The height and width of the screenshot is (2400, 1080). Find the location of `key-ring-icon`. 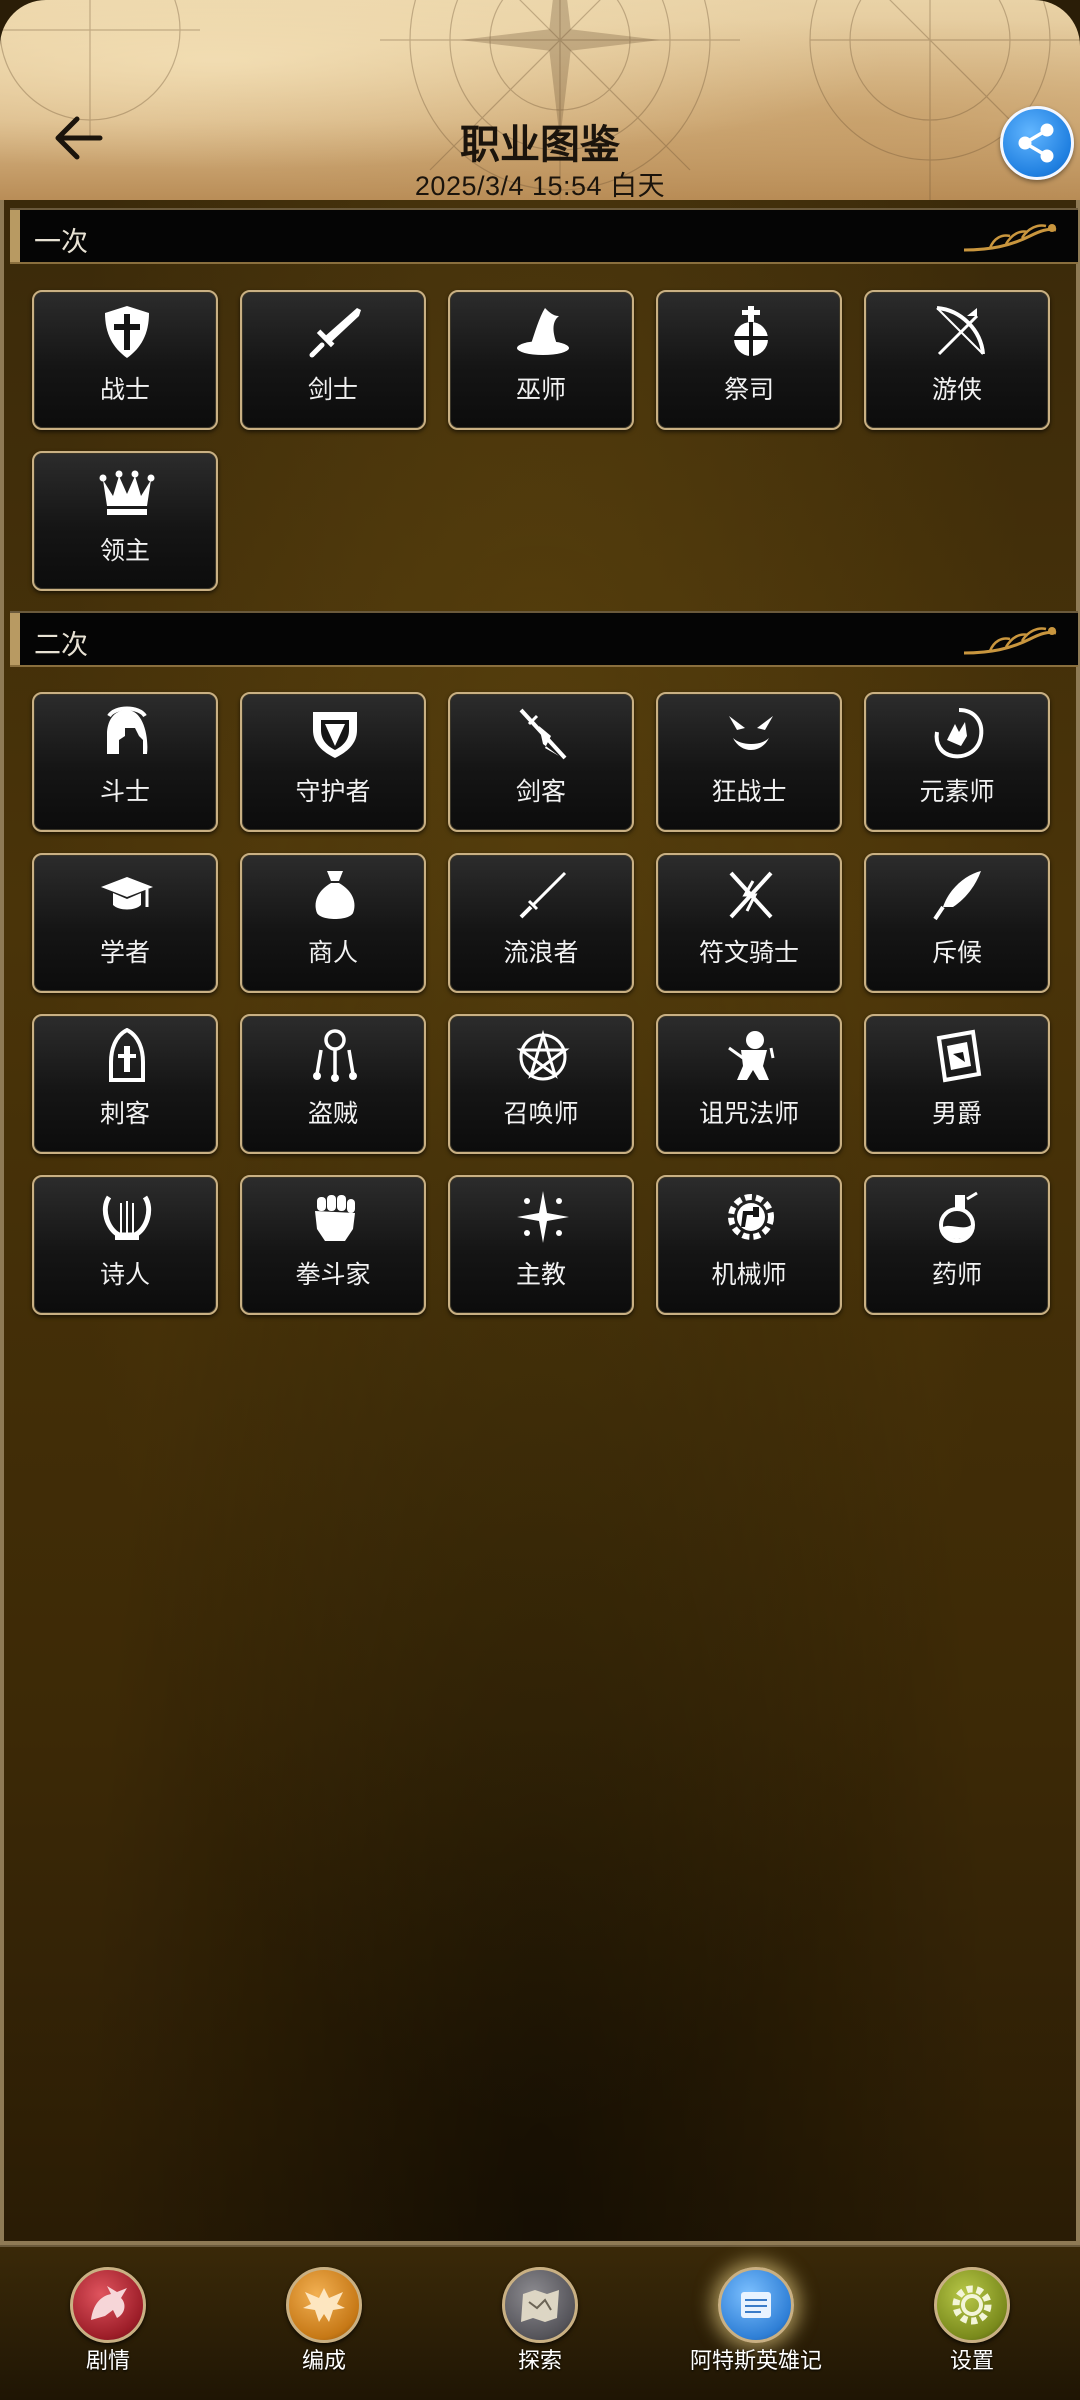

key-ring-icon is located at coordinates (335, 1056).